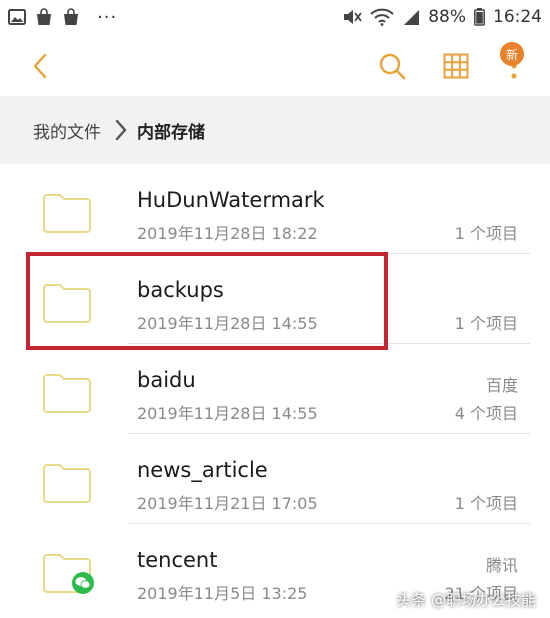 Image resolution: width=550 pixels, height=618 pixels. I want to click on battery-percent: 88%, so click(447, 17).